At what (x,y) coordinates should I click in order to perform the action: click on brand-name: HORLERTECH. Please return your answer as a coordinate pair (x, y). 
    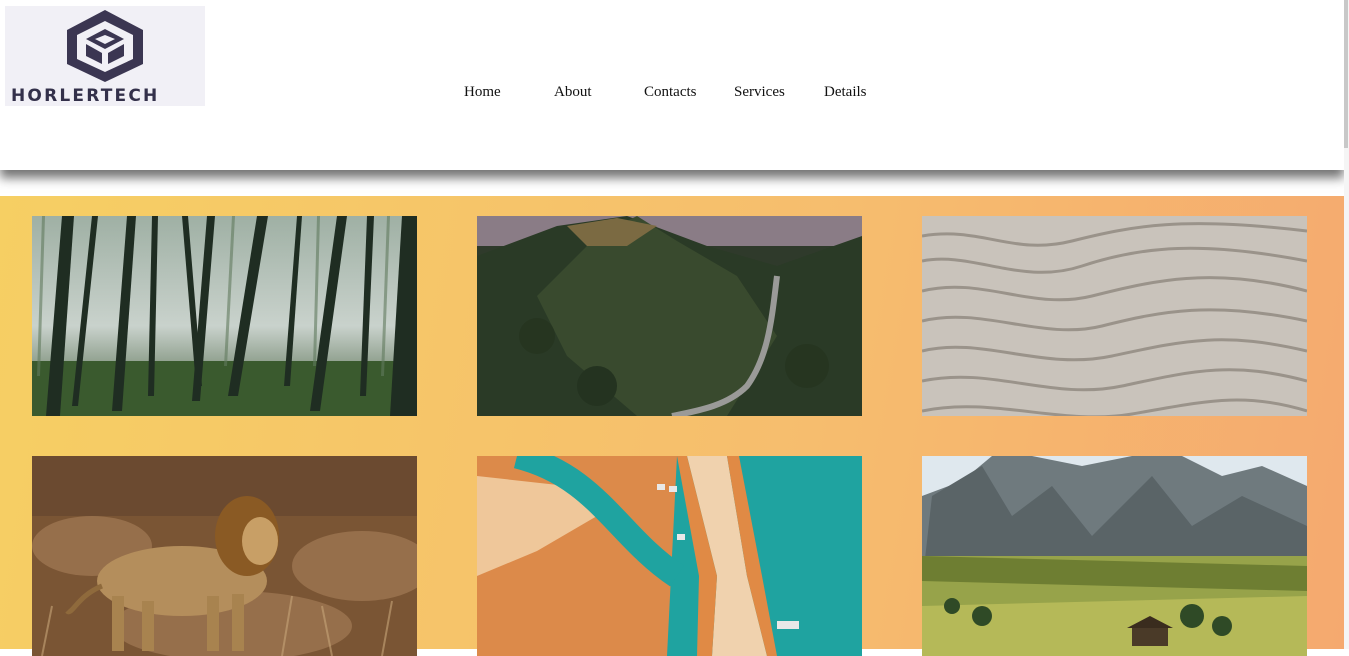
    Looking at the image, I should click on (85, 96).